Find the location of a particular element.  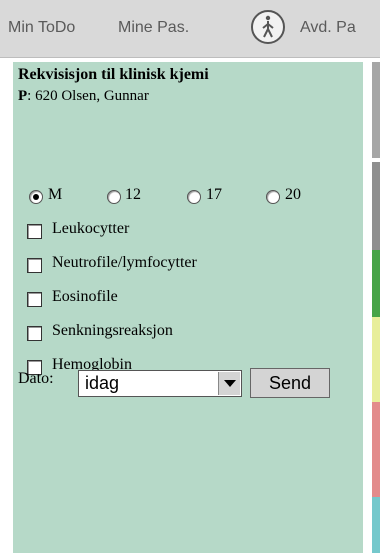

label-senkningsreaksjon: Senkningsreaksjon is located at coordinates (112, 330).